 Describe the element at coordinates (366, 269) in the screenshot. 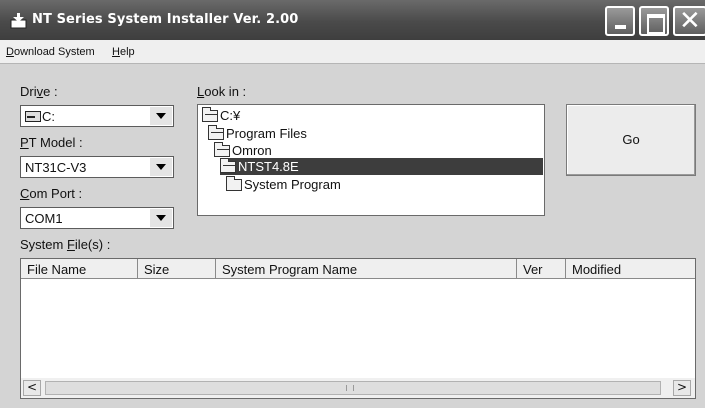

I see `column-system-program-name: System Program Name` at that location.